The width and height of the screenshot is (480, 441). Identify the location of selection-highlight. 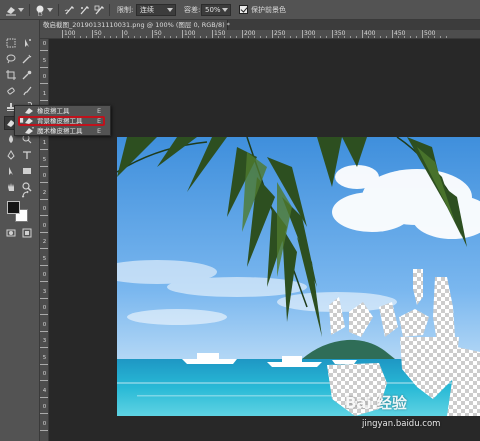
(61, 121).